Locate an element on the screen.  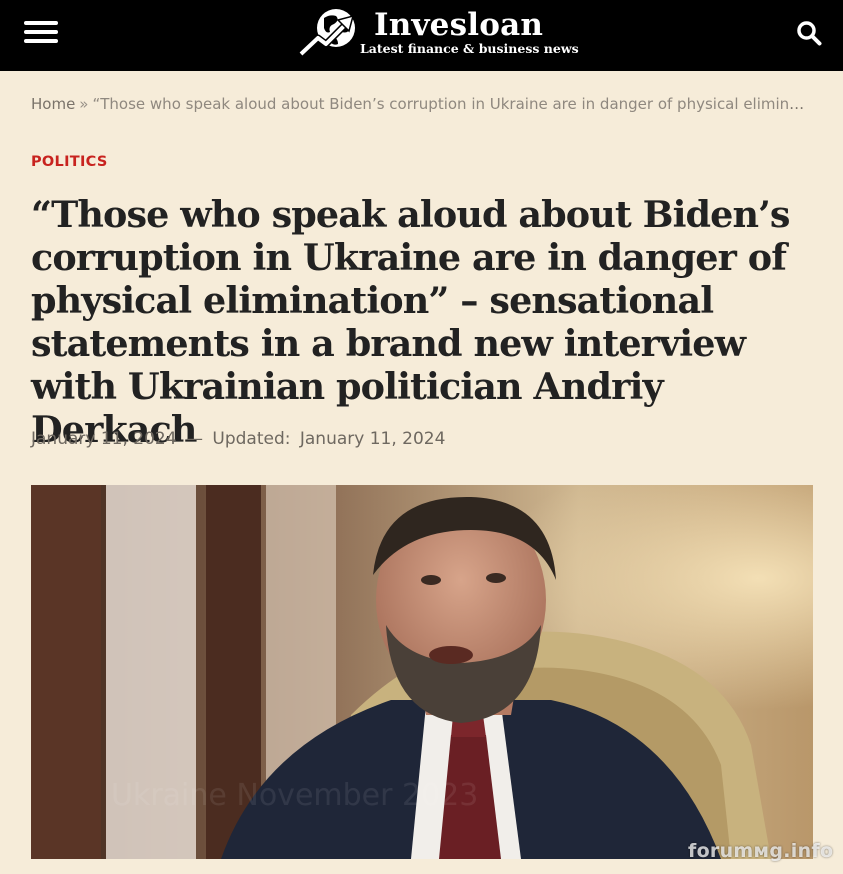
site-header: Invesloan Latest finance & business news is located at coordinates (421, 35).